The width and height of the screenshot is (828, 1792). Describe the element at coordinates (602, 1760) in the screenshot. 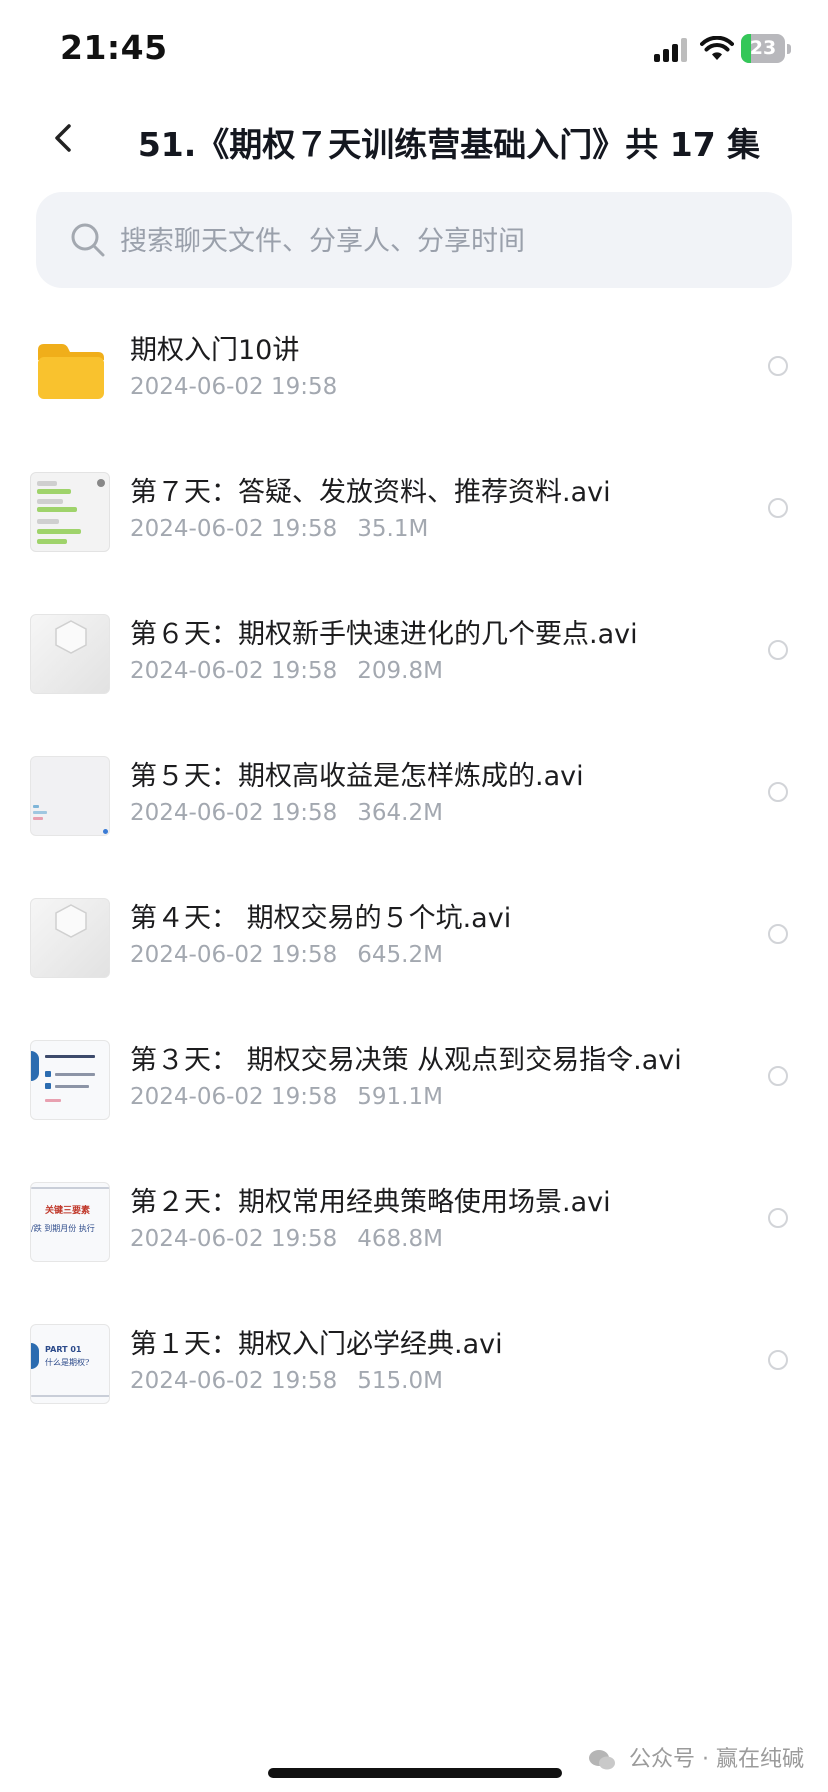

I see `wechat-icon` at that location.